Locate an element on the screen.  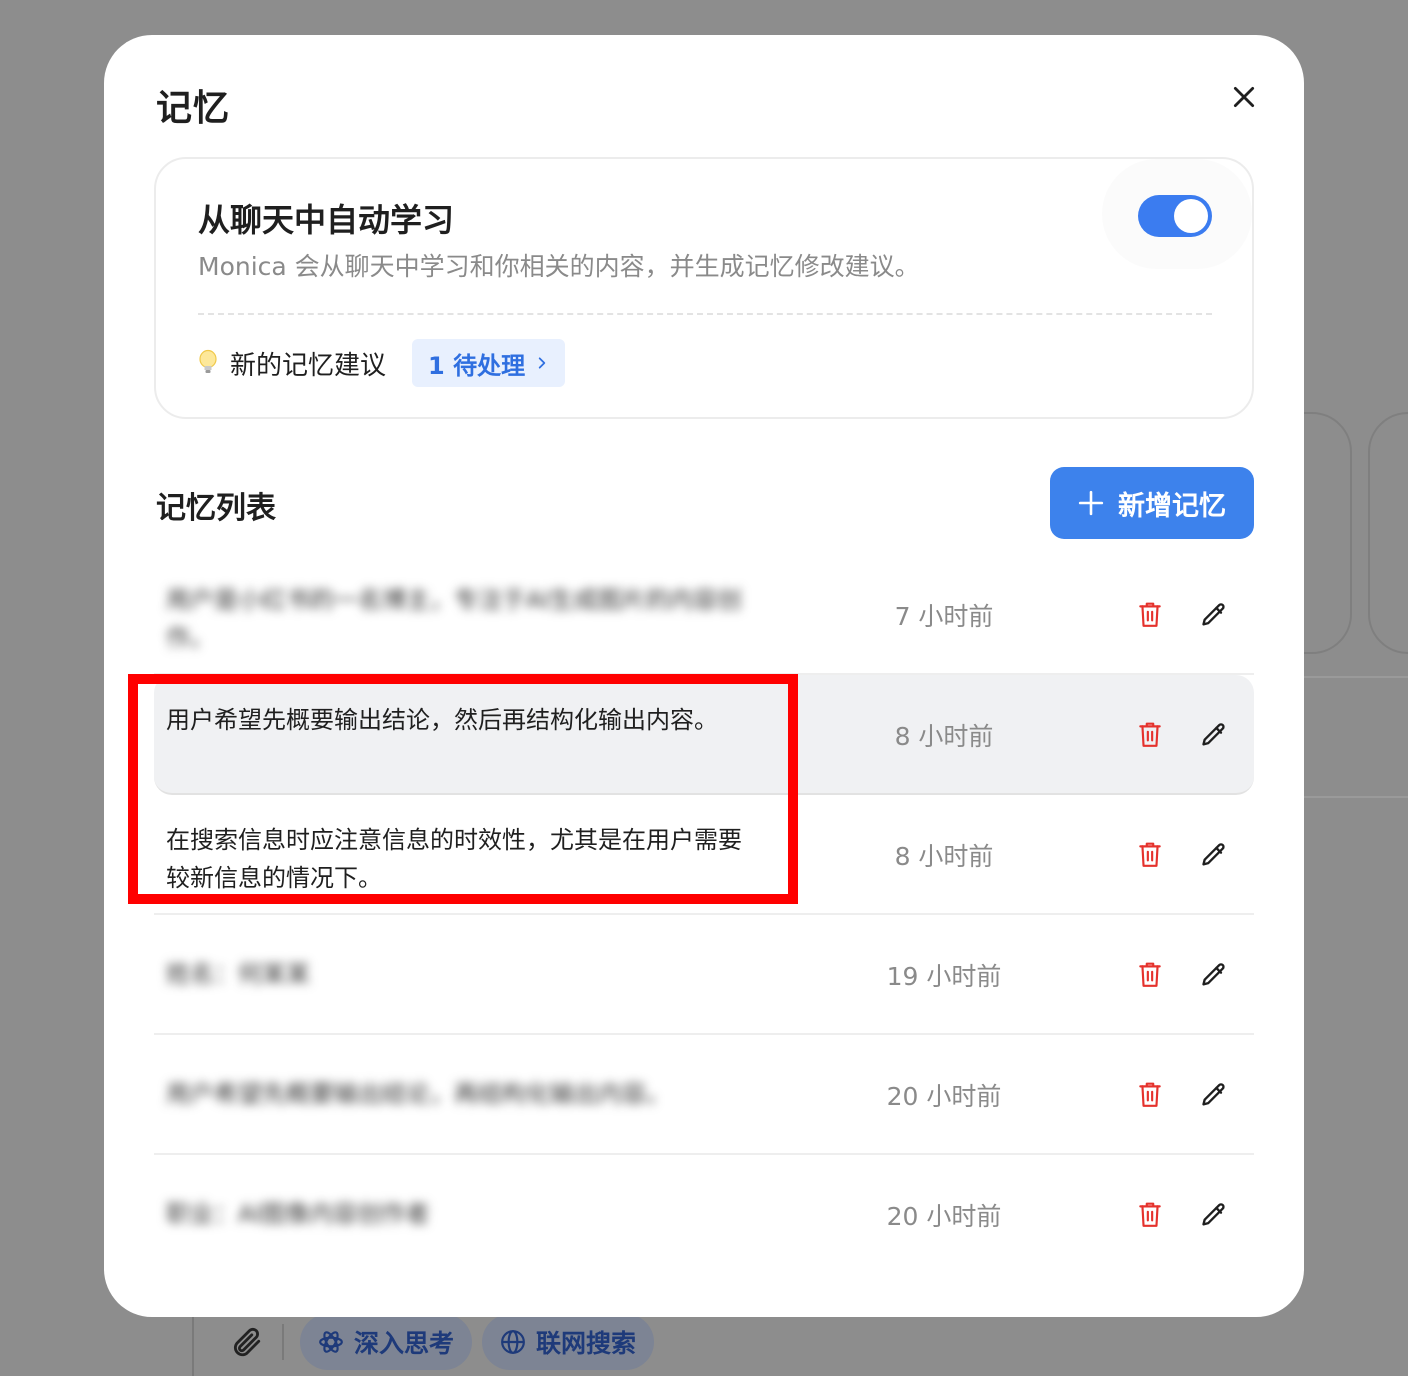
auto-learn-description: Monica 会从聊天中学习和你相关的内容，并生成记忆修改建议。 is located at coordinates (559, 266).